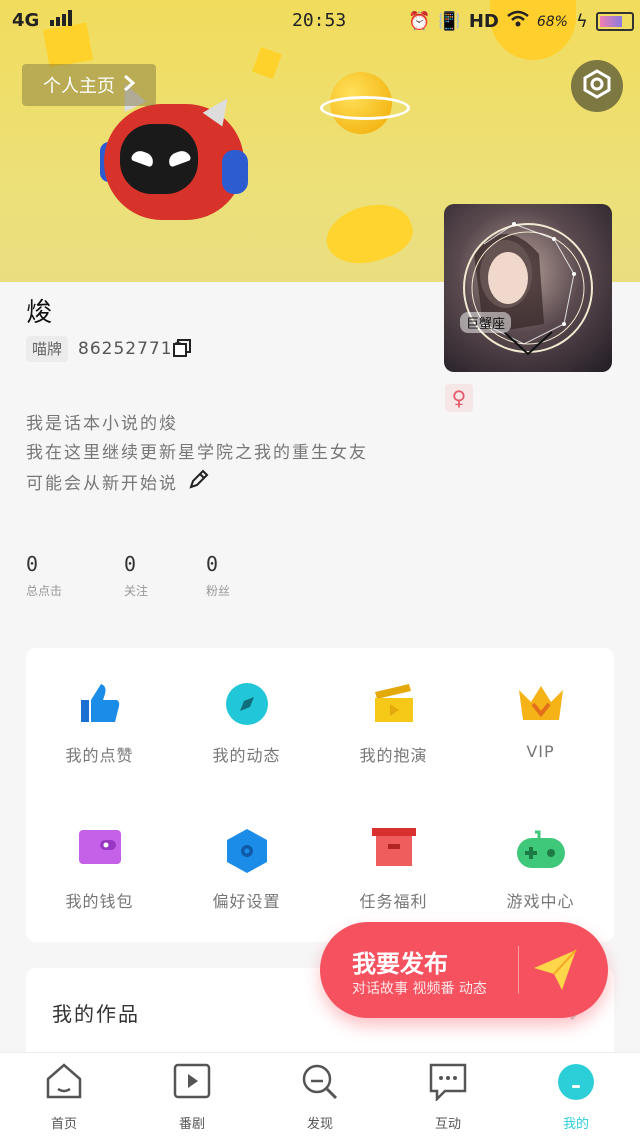 This screenshot has height=1139, width=640. I want to click on publish-divider, so click(518, 970).